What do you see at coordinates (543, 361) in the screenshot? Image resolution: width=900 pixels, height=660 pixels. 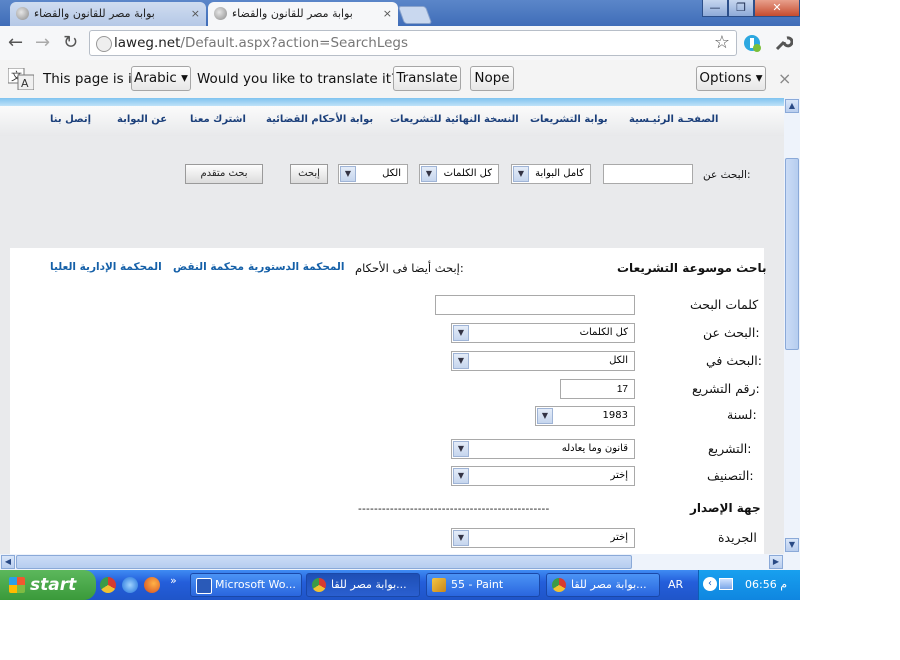 I see `search-in-select: ▼ الكل` at bounding box center [543, 361].